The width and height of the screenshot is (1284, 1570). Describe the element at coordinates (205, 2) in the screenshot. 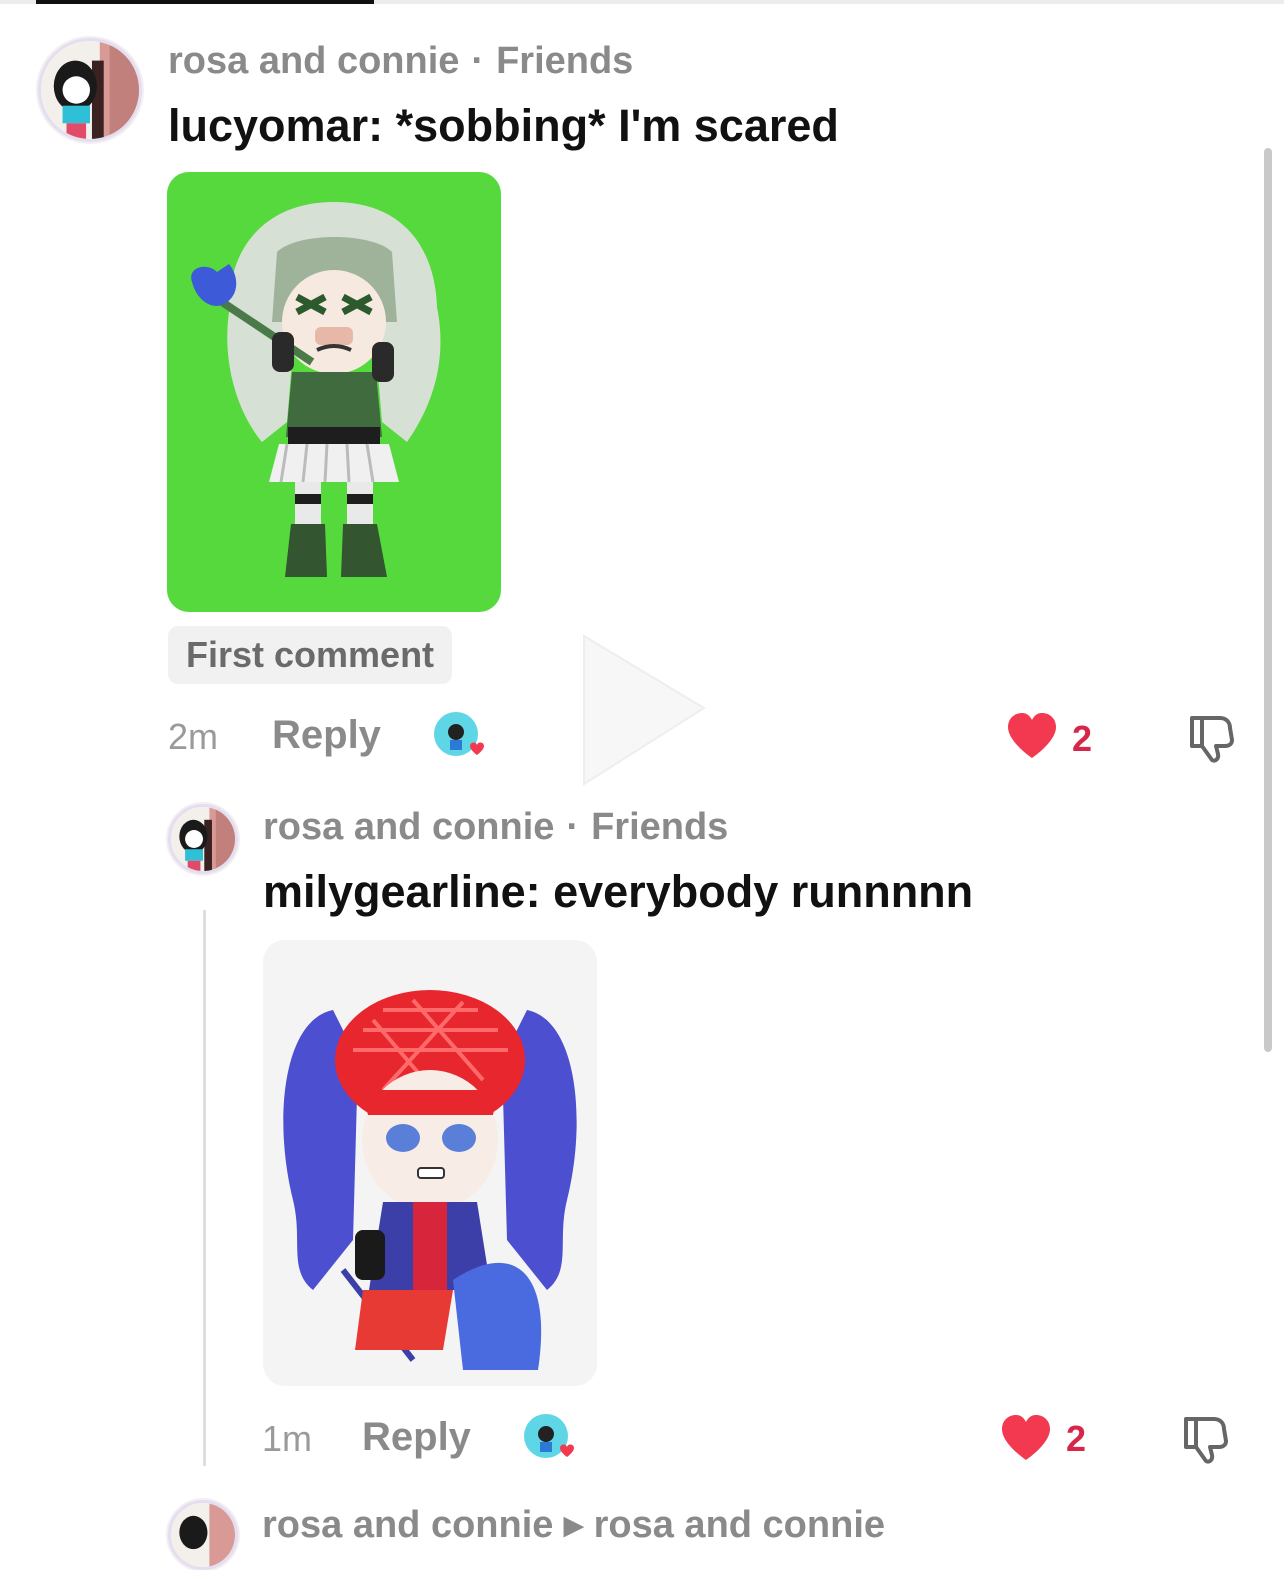

I see `top-progress-bar` at that location.